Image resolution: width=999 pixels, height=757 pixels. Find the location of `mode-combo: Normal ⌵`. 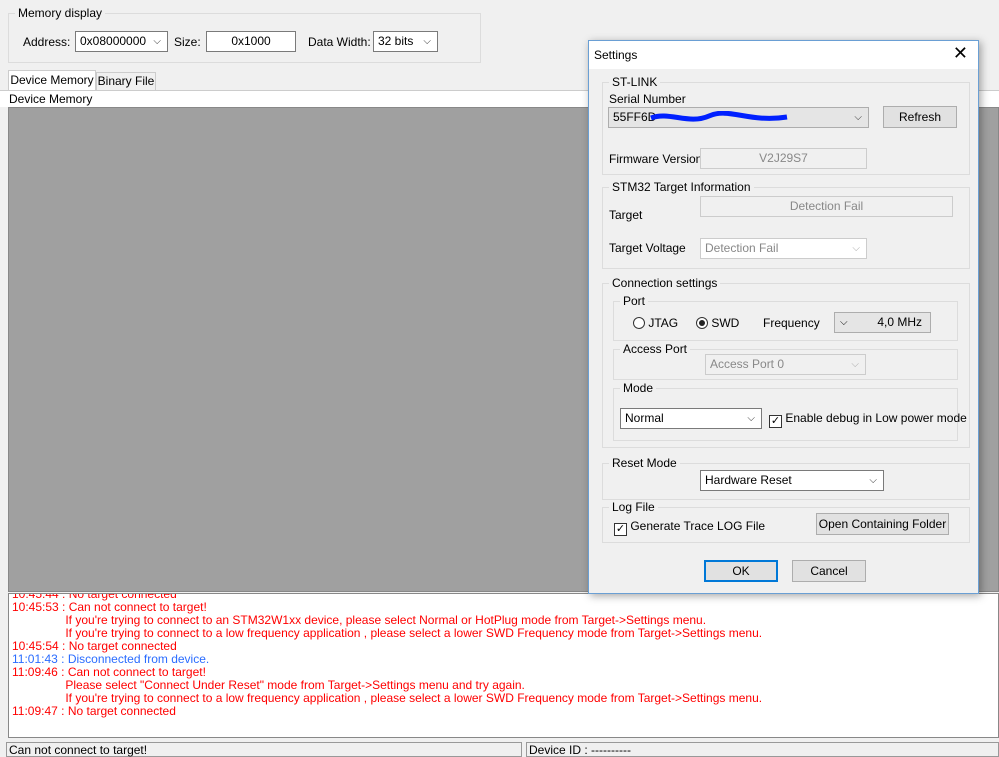

mode-combo: Normal ⌵ is located at coordinates (691, 418).